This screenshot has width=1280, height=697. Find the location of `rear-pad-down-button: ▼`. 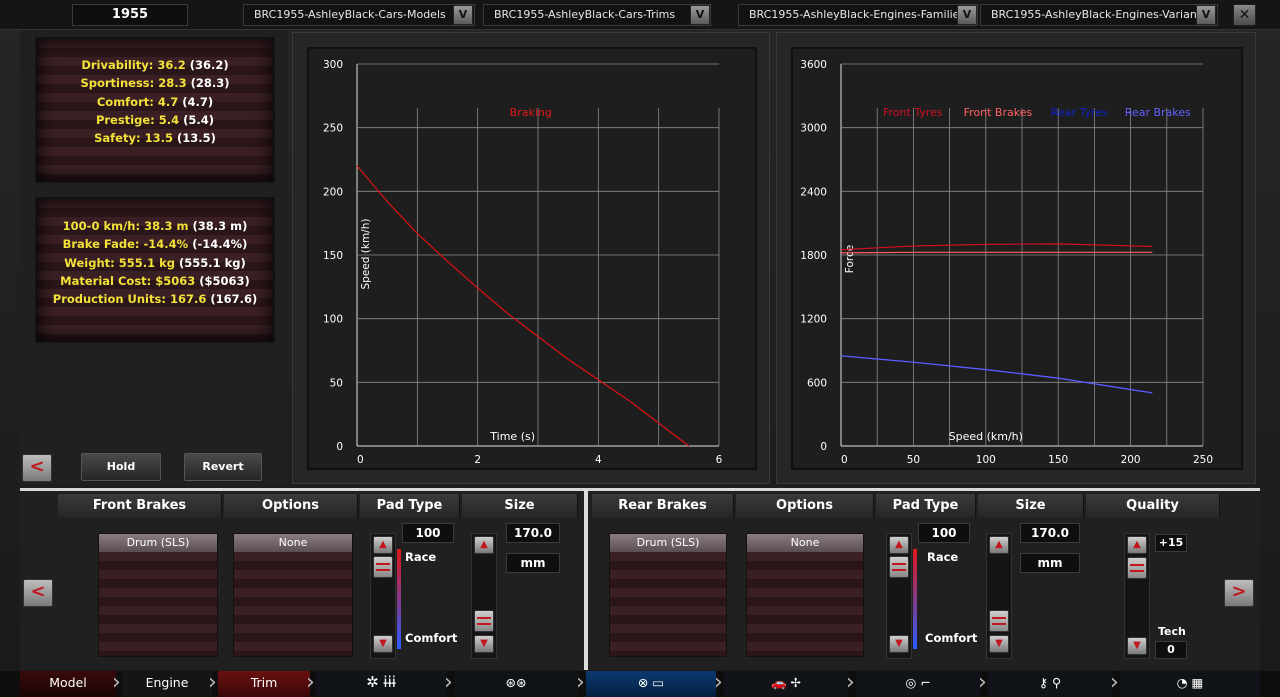

rear-pad-down-button: ▼ is located at coordinates (899, 644).